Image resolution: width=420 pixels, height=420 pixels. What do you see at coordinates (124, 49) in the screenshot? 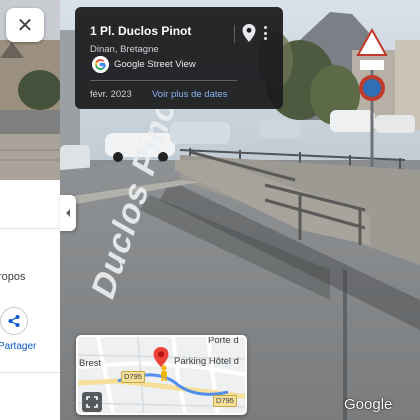
I see `address-subtitle: Dinan, Bretagne` at bounding box center [124, 49].